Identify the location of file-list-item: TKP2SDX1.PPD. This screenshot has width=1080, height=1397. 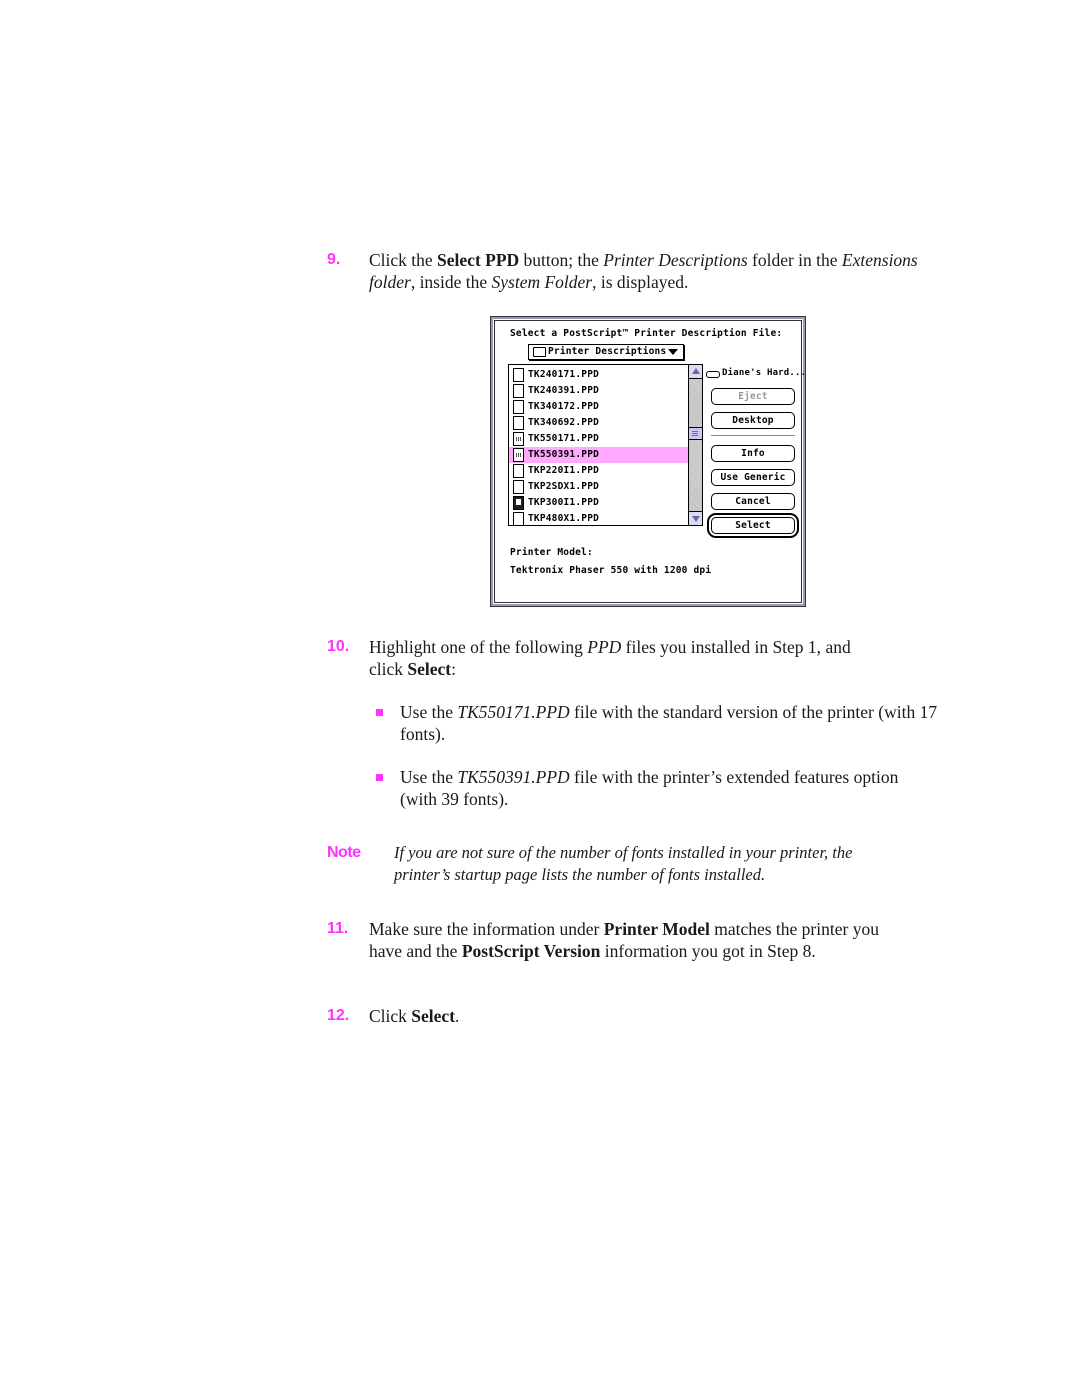
(598, 487).